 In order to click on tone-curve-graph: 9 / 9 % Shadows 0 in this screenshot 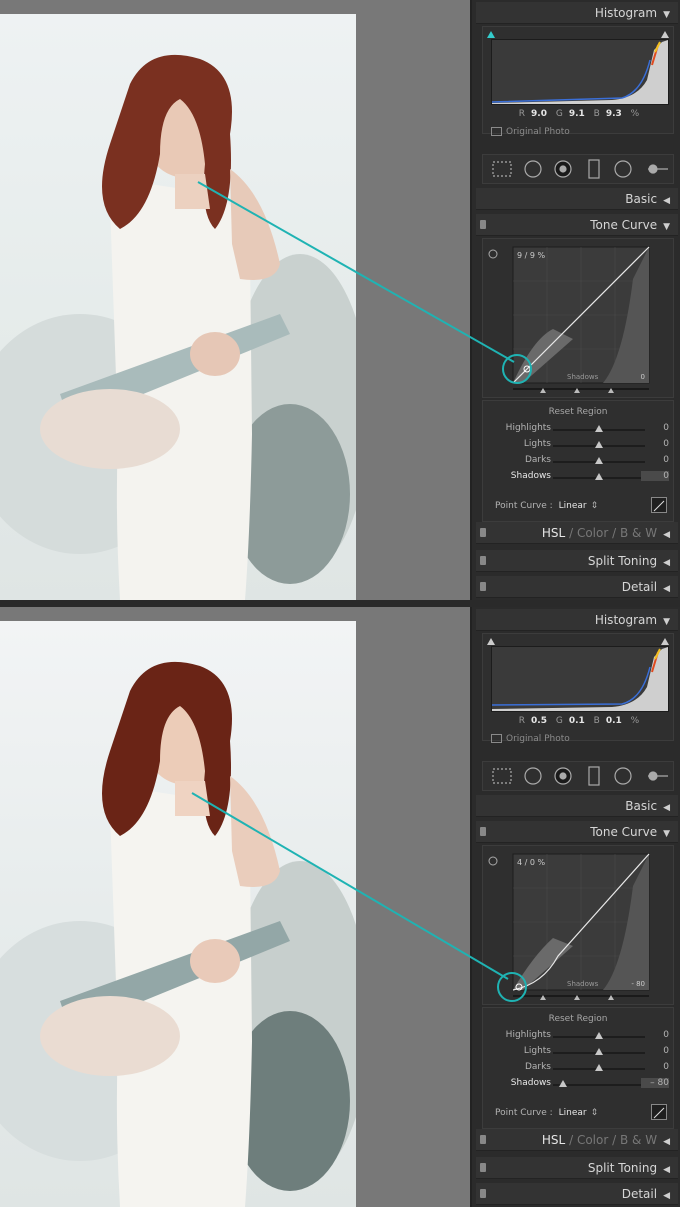, I will do `click(578, 318)`.